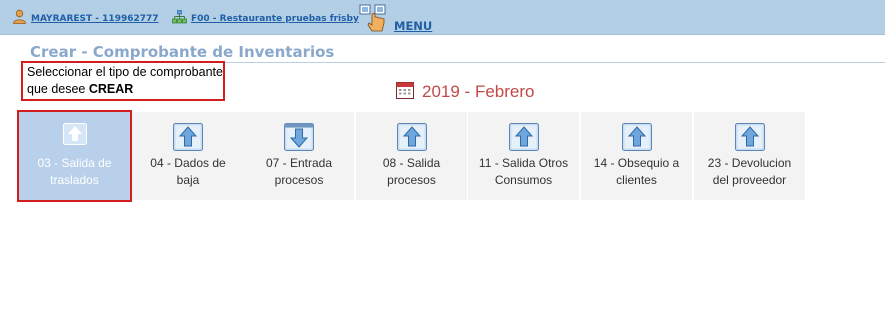 The width and height of the screenshot is (885, 316). I want to click on period-month: Febrero, so click(504, 91).